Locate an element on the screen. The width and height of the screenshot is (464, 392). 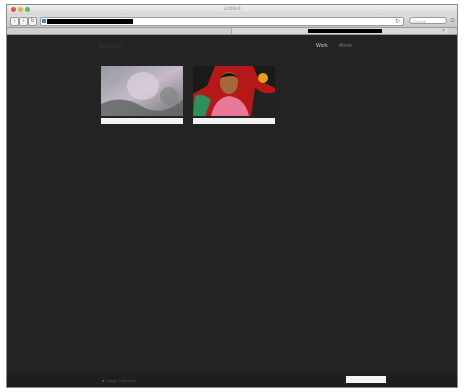
redacted-url is located at coordinates (90, 21).